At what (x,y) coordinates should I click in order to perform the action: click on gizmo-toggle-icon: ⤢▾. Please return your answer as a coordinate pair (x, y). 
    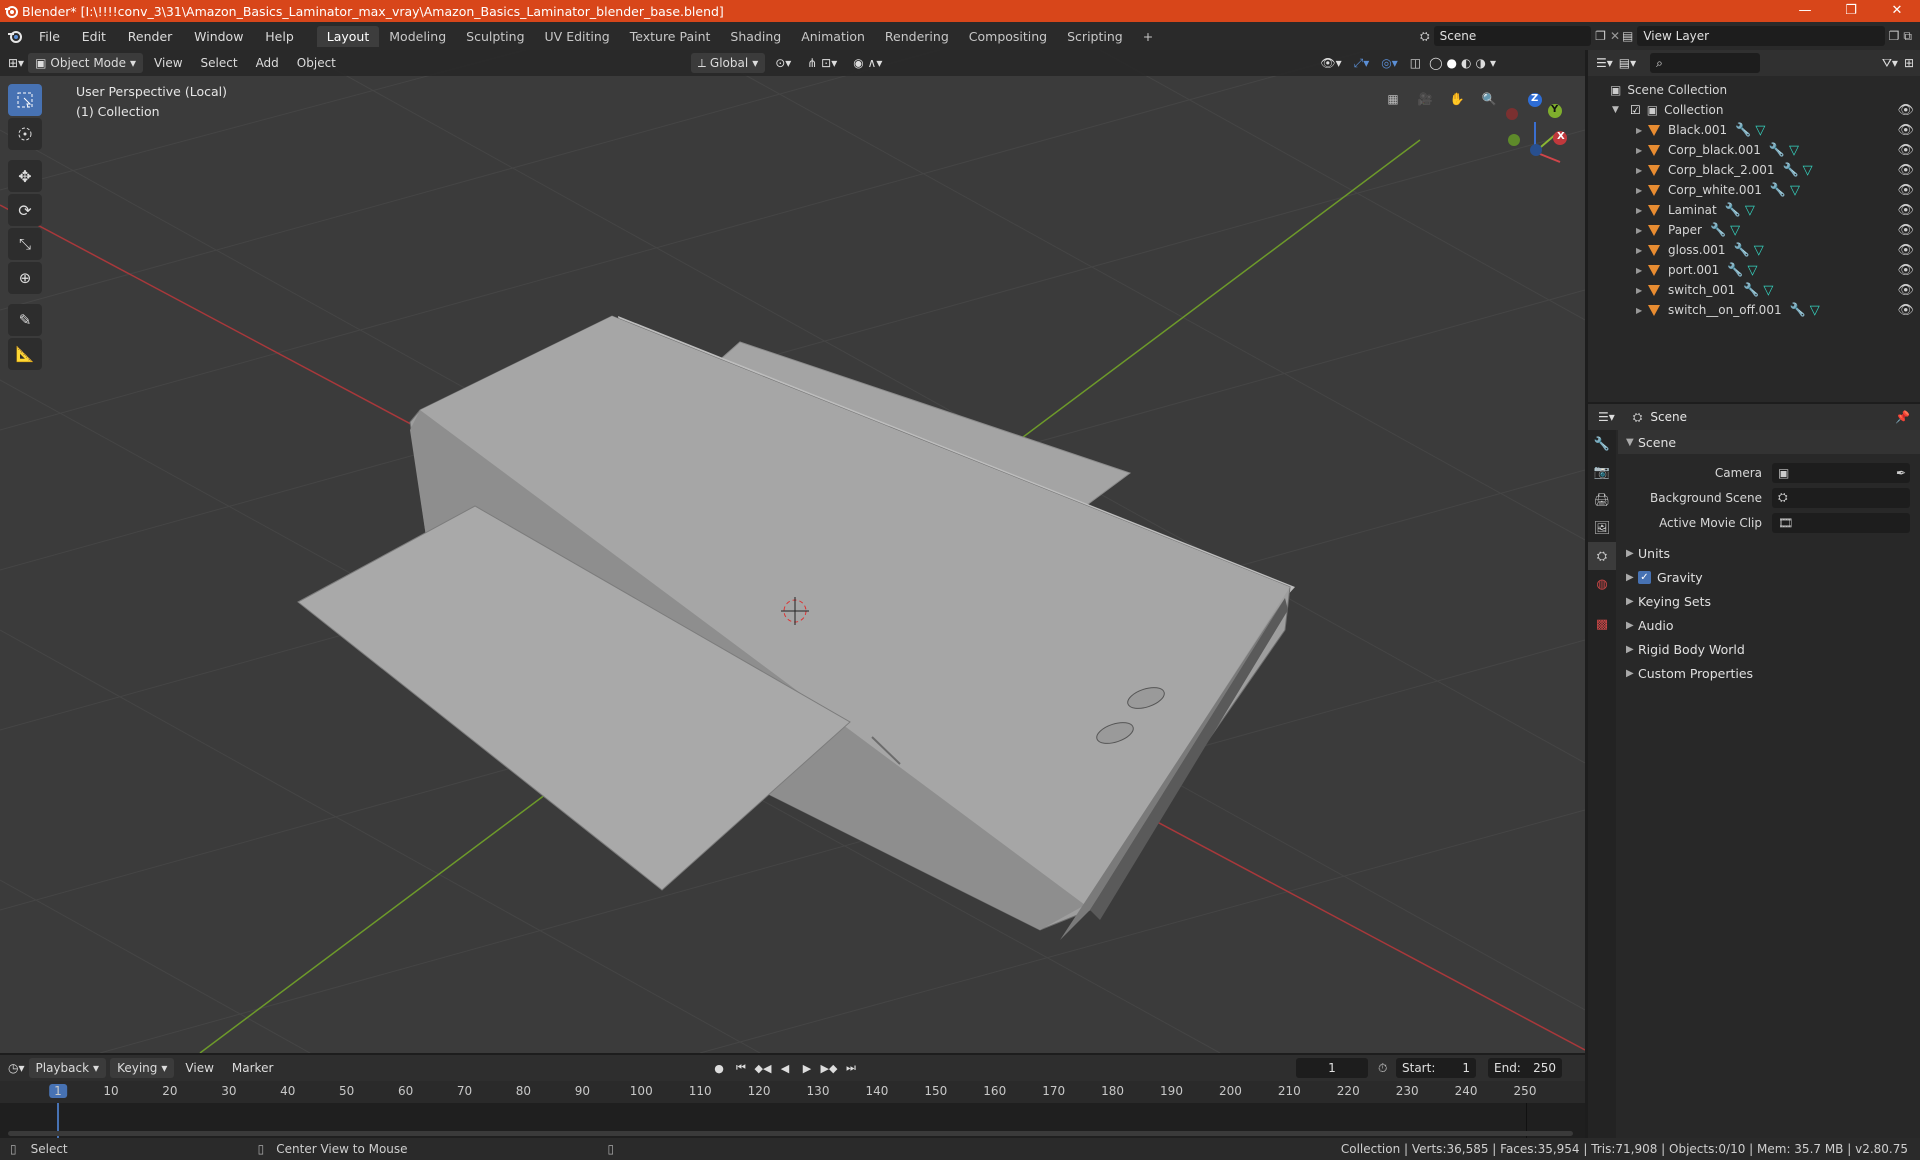
    Looking at the image, I should click on (1362, 63).